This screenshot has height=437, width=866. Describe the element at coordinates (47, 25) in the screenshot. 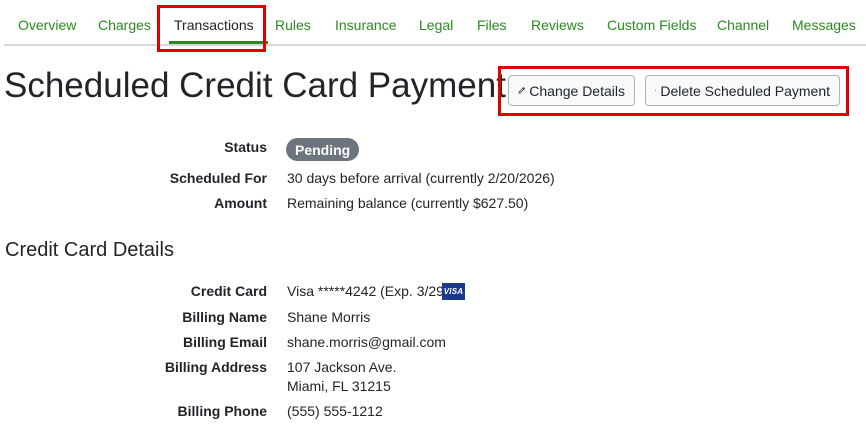

I see `tab-overview: Overview` at that location.